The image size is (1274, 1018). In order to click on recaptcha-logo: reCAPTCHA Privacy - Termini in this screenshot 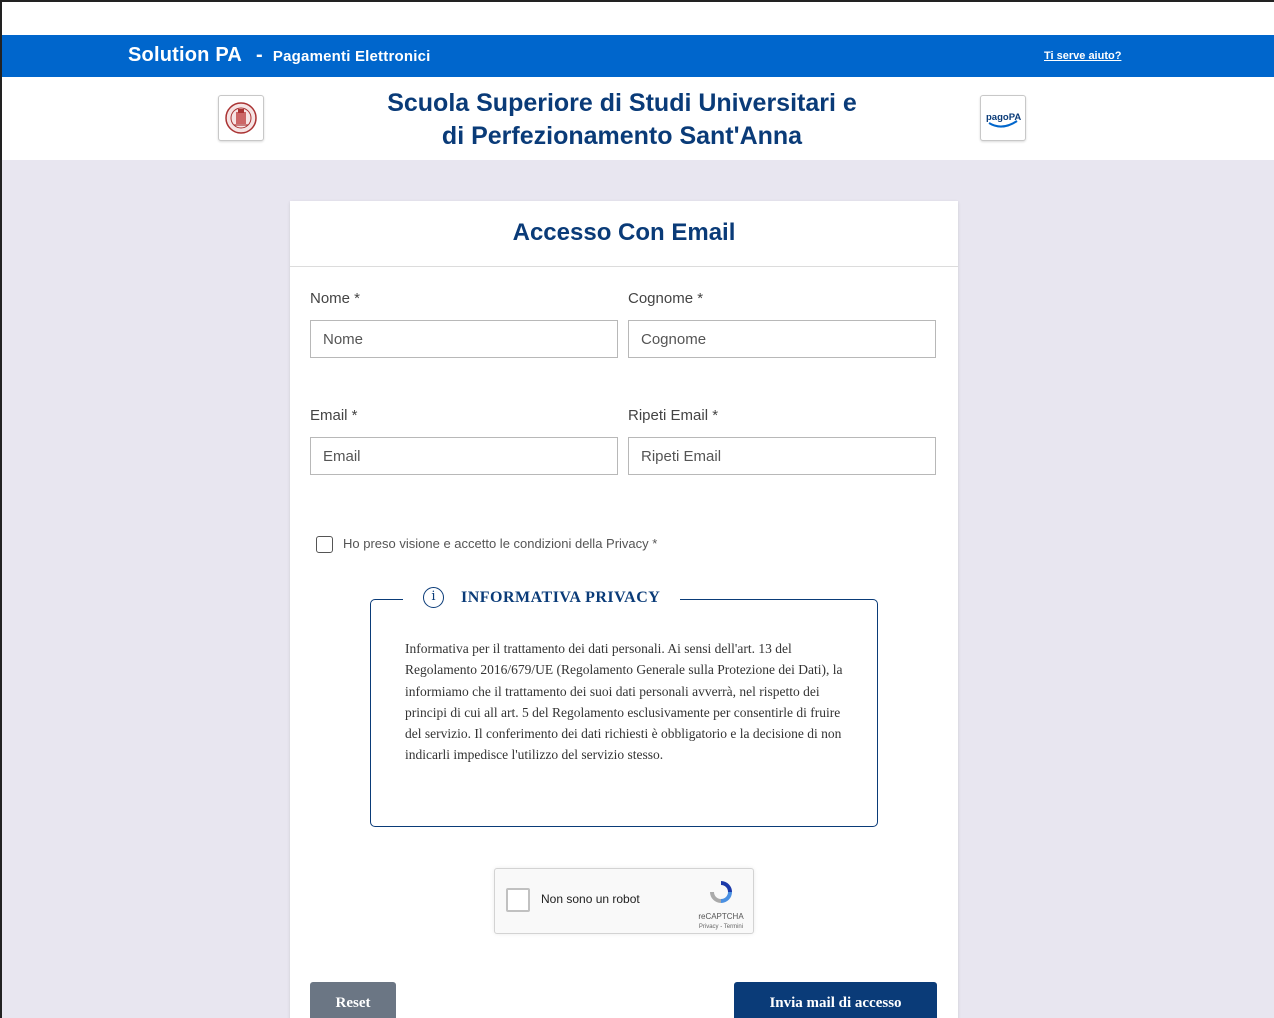, I will do `click(721, 904)`.